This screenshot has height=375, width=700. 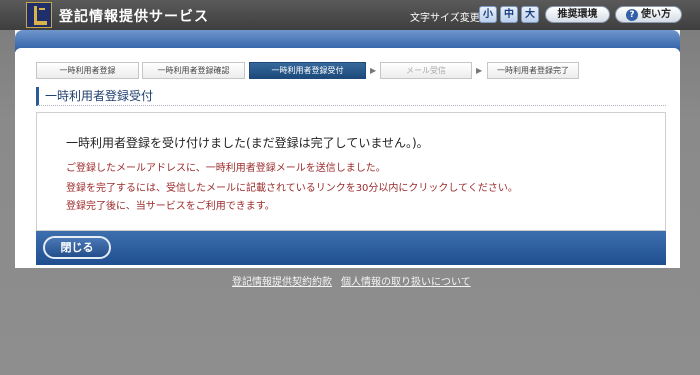 What do you see at coordinates (87, 70) in the screenshot?
I see `step-1: 一時利用者登録` at bounding box center [87, 70].